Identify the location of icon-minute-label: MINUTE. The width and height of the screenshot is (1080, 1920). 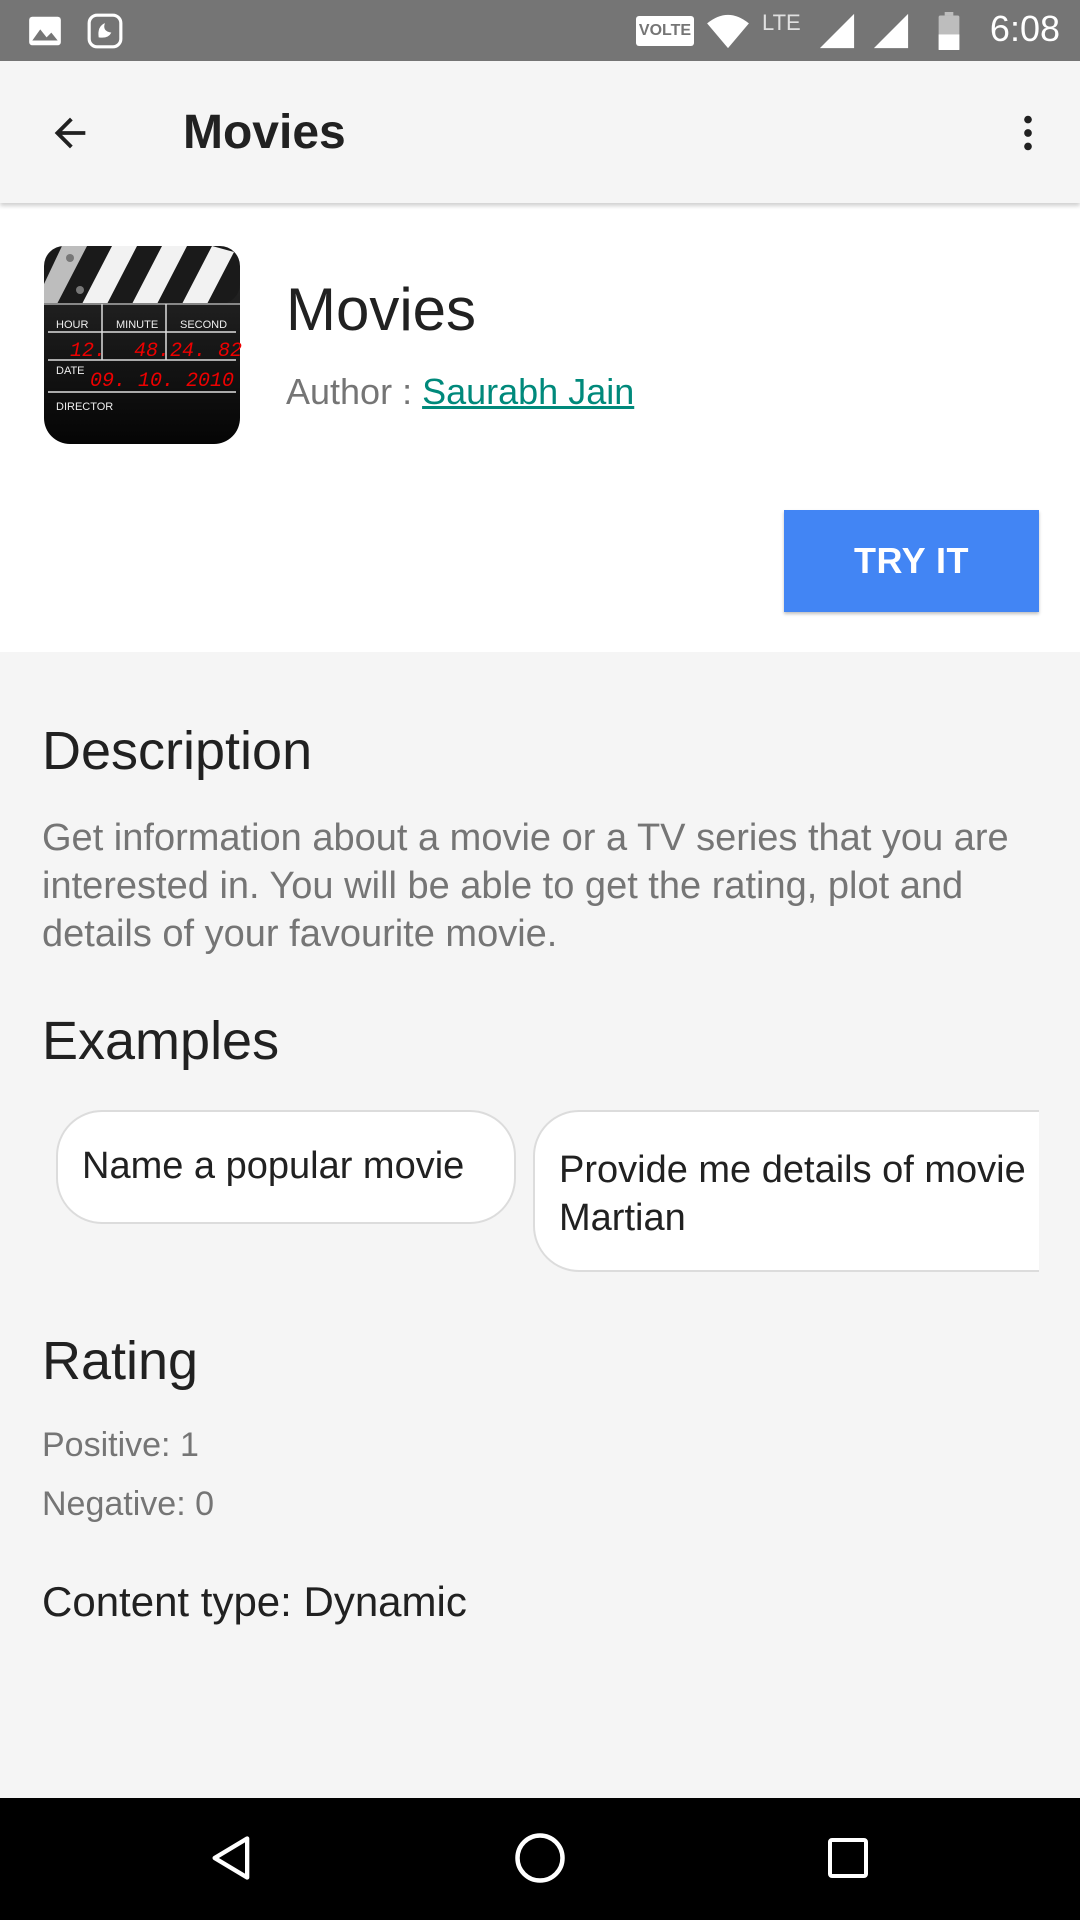
(137, 325).